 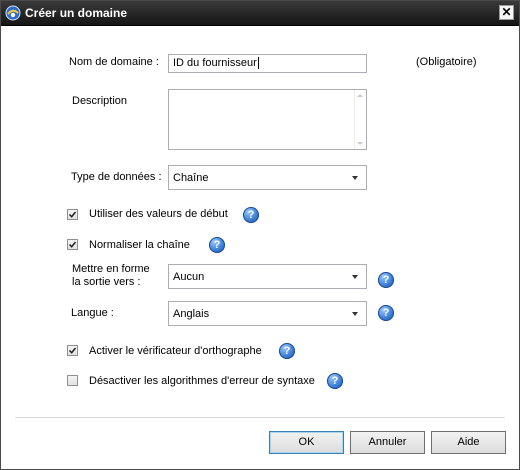 What do you see at coordinates (260, 417) in the screenshot?
I see `divider` at bounding box center [260, 417].